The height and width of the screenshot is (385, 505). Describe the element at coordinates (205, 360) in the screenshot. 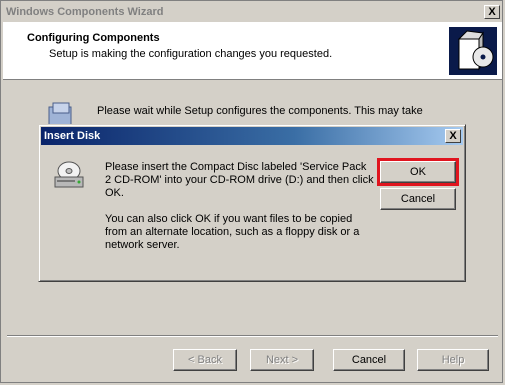

I see `back-button: < Back` at that location.